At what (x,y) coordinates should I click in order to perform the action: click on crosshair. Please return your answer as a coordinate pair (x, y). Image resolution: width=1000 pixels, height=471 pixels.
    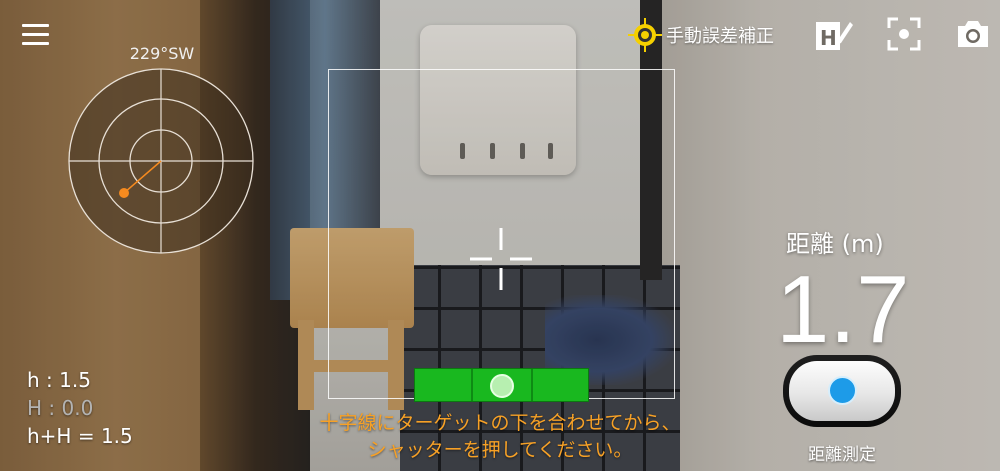
    Looking at the image, I should click on (501, 259).